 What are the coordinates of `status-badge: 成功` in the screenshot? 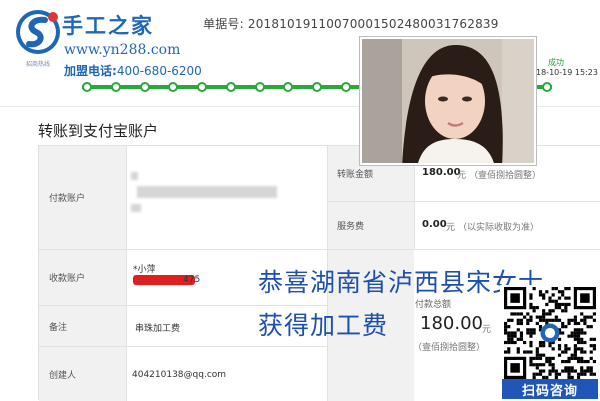 It's located at (556, 62).